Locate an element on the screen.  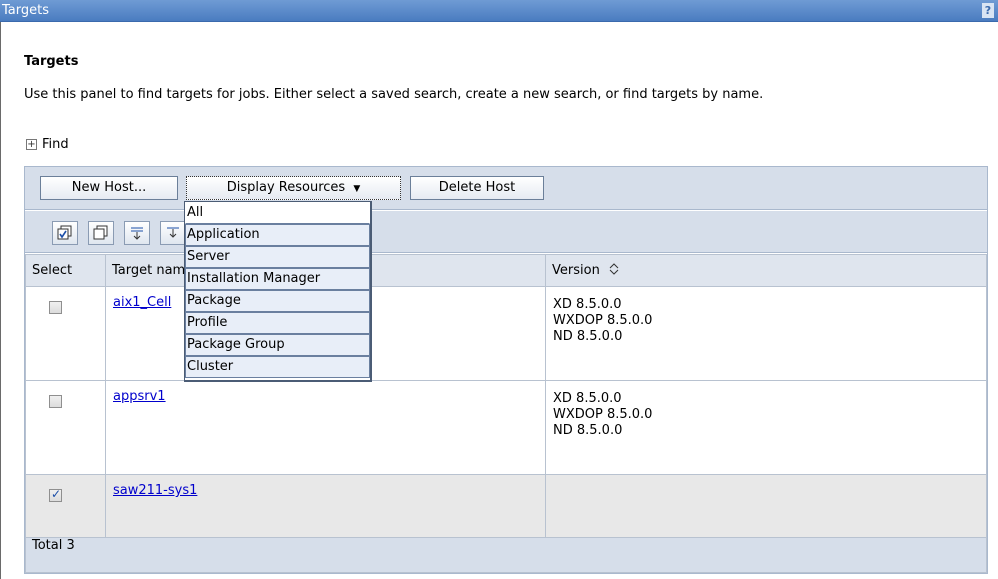
window-title: Targets is located at coordinates (25, 10).